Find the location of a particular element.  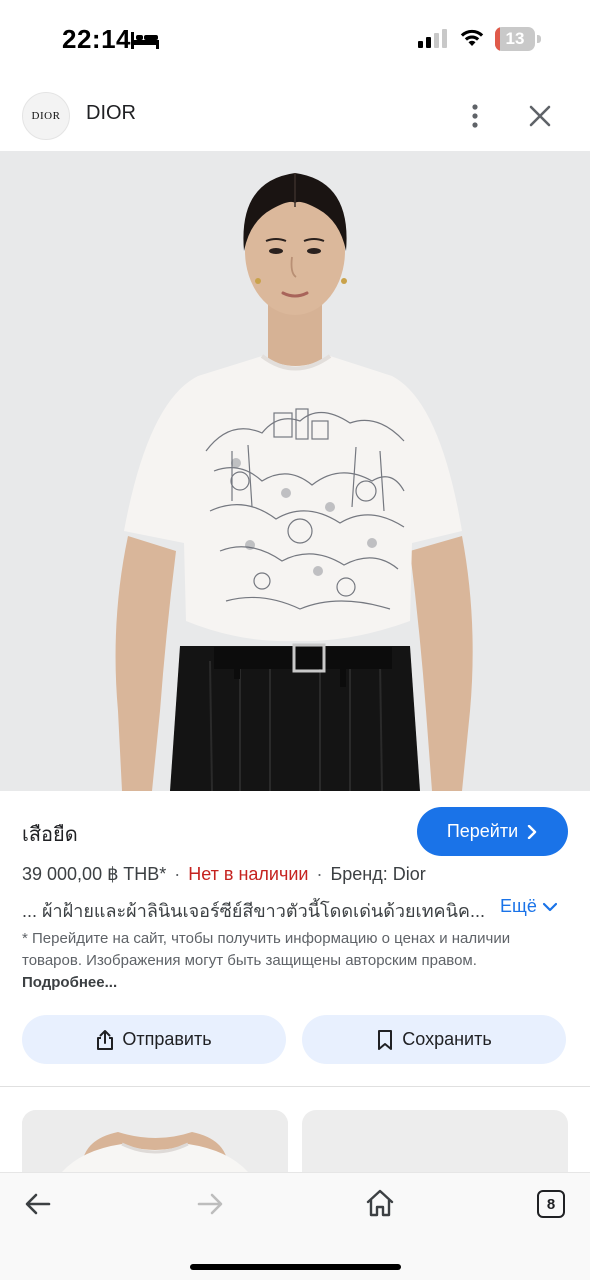

browser-bottom-bar: 8 is located at coordinates (295, 1226).